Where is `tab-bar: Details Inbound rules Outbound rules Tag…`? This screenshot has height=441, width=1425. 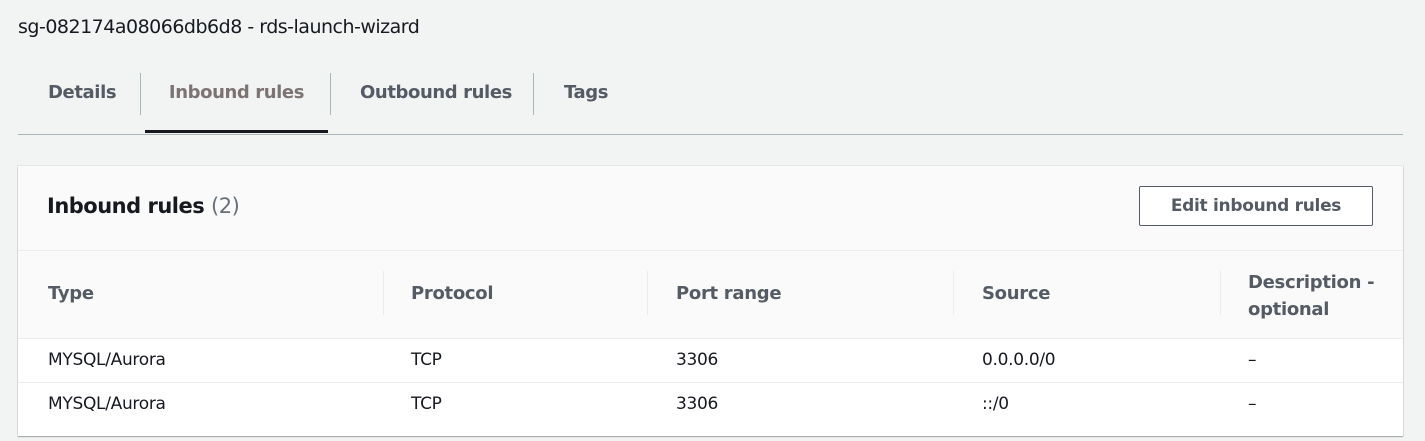 tab-bar: Details Inbound rules Outbound rules Tag… is located at coordinates (710, 102).